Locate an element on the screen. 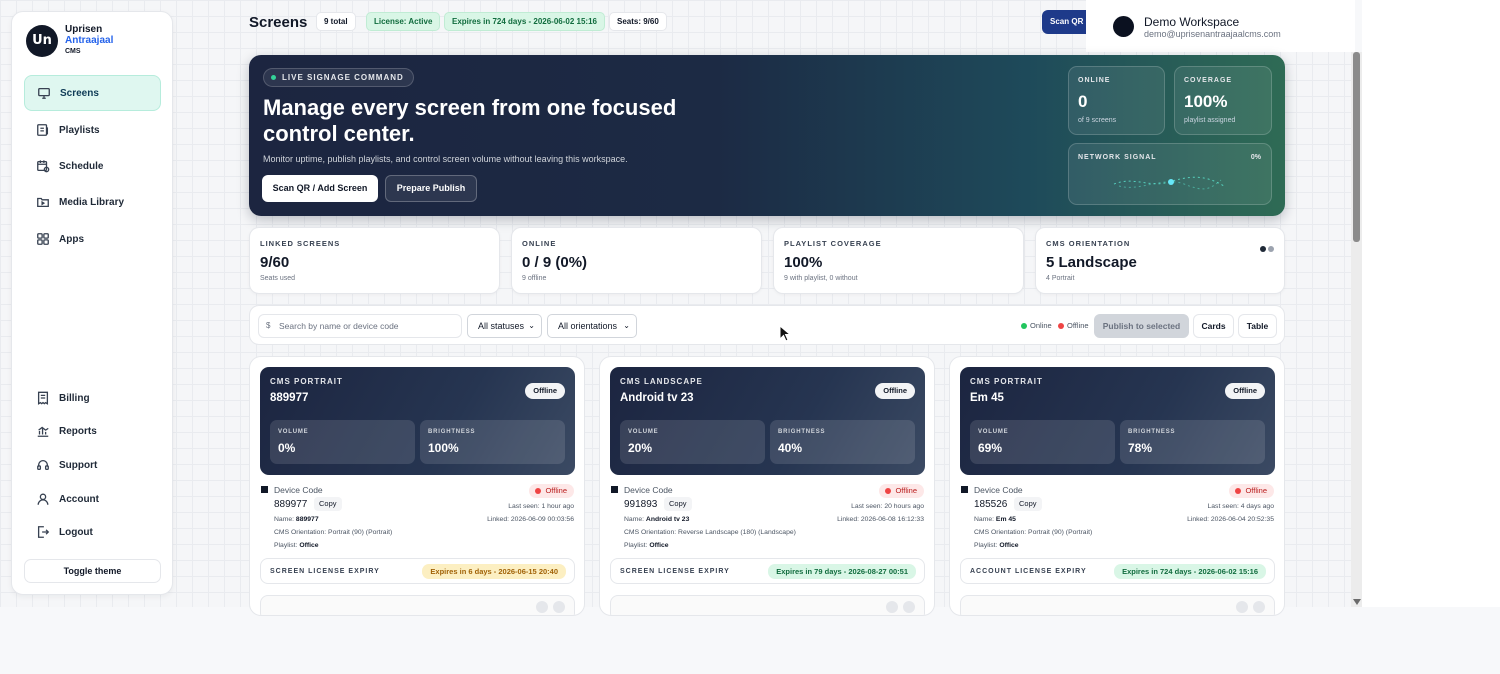 The height and width of the screenshot is (674, 1500). linked-date: Linked: 2026-06-04 20:52:35 is located at coordinates (1230, 519).